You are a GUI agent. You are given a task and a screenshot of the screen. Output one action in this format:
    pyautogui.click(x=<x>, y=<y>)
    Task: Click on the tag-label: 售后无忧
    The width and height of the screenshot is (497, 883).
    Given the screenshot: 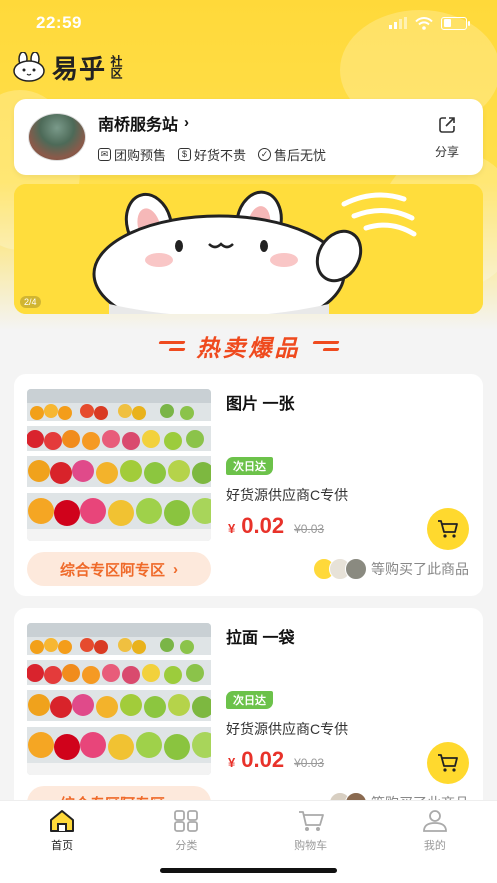 What is the action you would take?
    pyautogui.click(x=300, y=155)
    